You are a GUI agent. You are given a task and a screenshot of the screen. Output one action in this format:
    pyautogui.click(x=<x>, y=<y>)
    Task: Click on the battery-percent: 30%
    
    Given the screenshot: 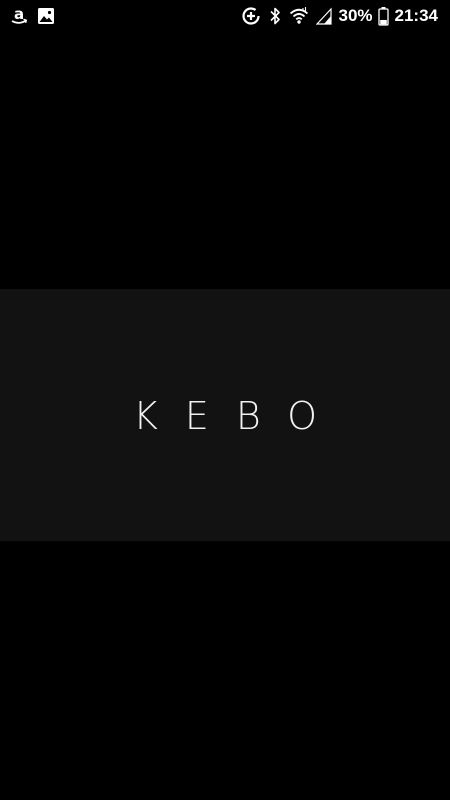 What is the action you would take?
    pyautogui.click(x=355, y=15)
    